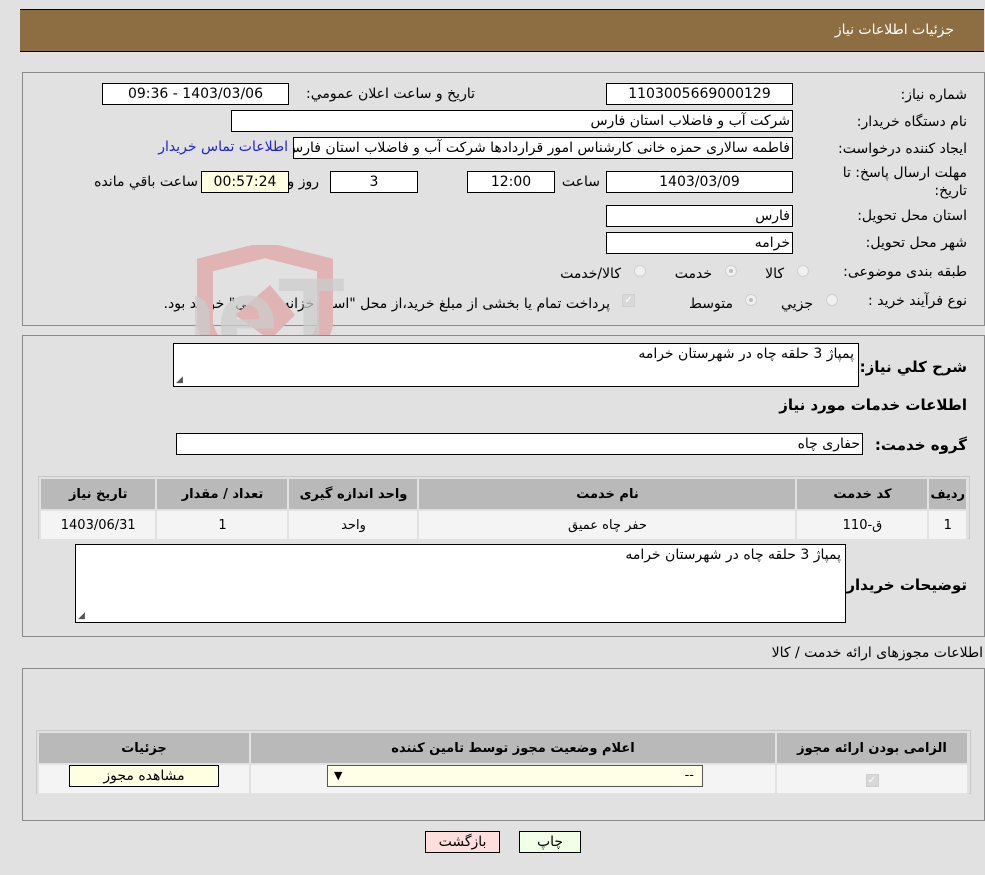 The height and width of the screenshot is (875, 985). What do you see at coordinates (797, 304) in the screenshot?
I see `process-option-minor: جزيي` at bounding box center [797, 304].